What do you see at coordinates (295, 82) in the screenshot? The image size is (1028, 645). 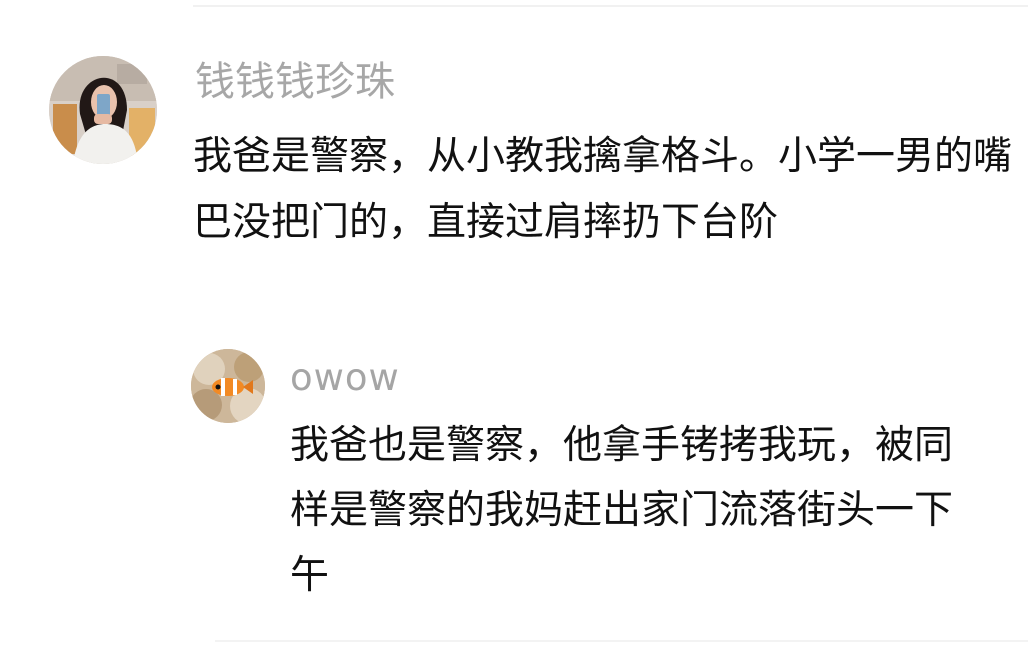 I see `comment-username: 钱钱钱珍珠` at bounding box center [295, 82].